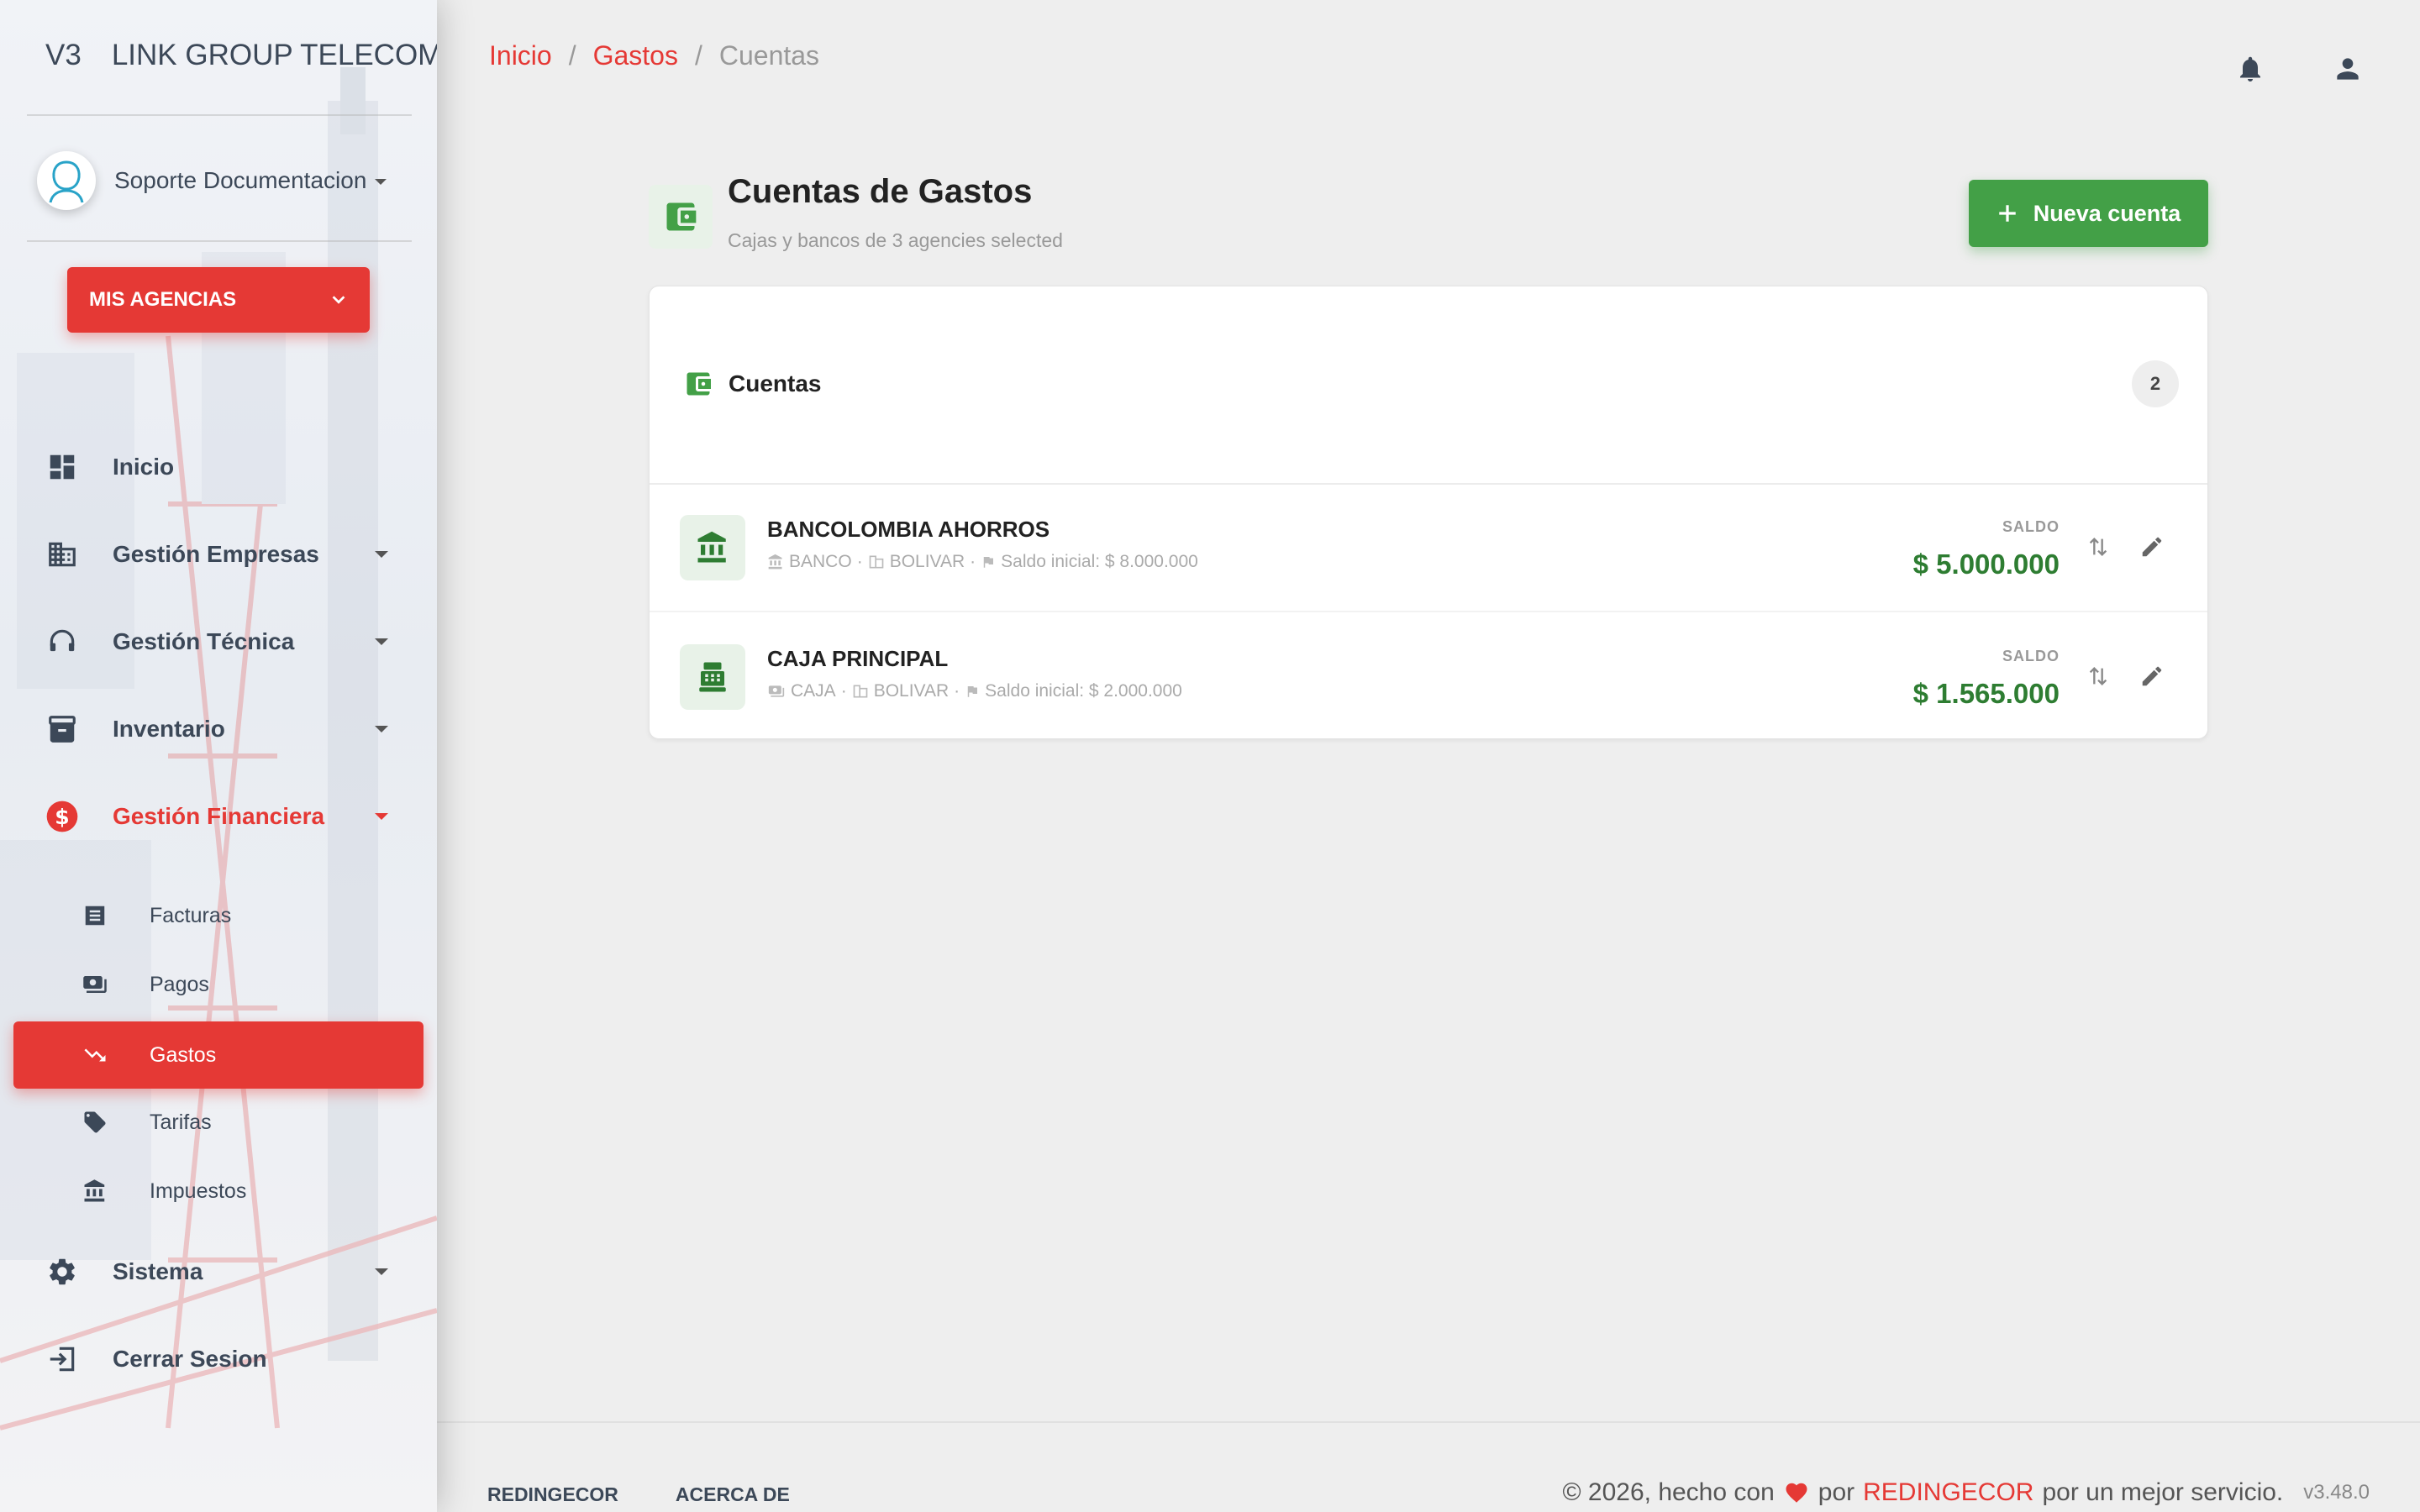 Image resolution: width=2420 pixels, height=1512 pixels. I want to click on nav-label: Inicio, so click(144, 467).